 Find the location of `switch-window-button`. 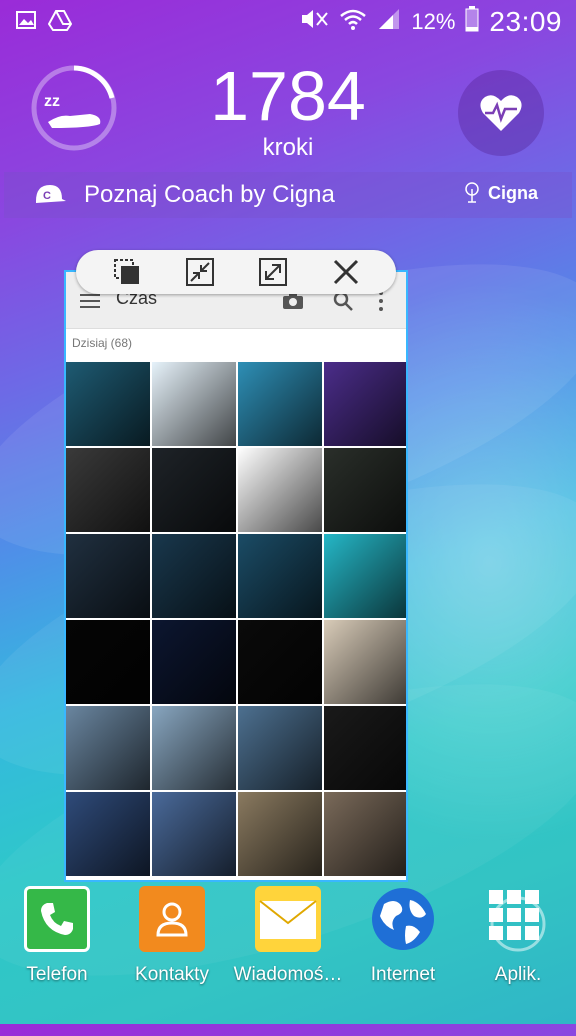

switch-window-button is located at coordinates (127, 272).